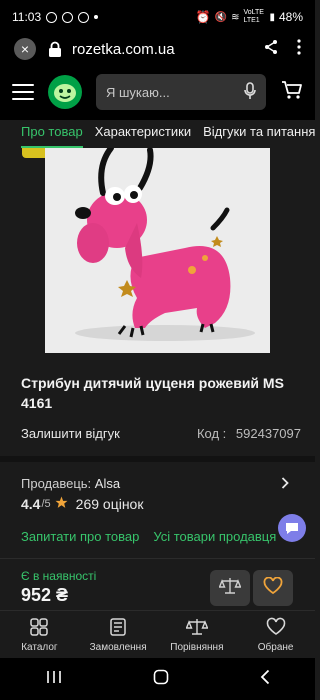 The width and height of the screenshot is (320, 700). What do you see at coordinates (152, 393) in the screenshot?
I see `product-title: Стрибун дитячий цуценя рожевий MS 4161` at bounding box center [152, 393].